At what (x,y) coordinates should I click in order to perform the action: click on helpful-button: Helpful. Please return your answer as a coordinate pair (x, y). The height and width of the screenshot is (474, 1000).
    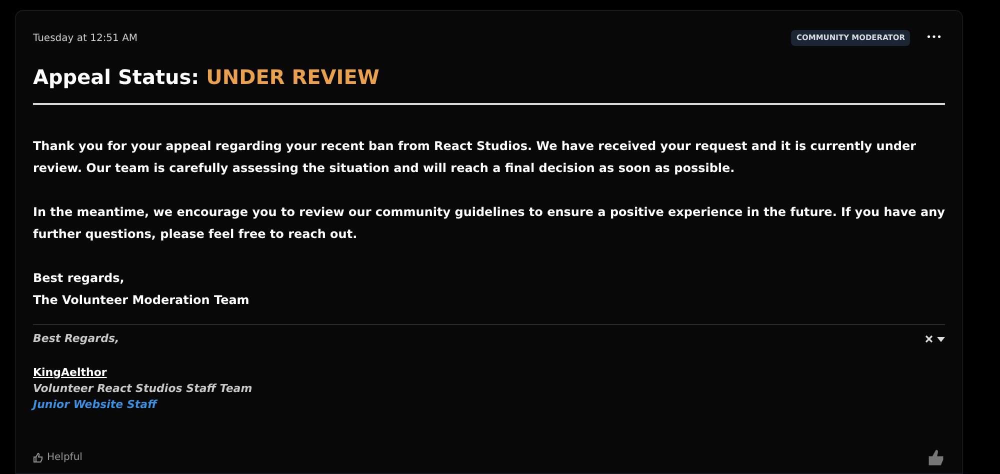
    Looking at the image, I should click on (57, 457).